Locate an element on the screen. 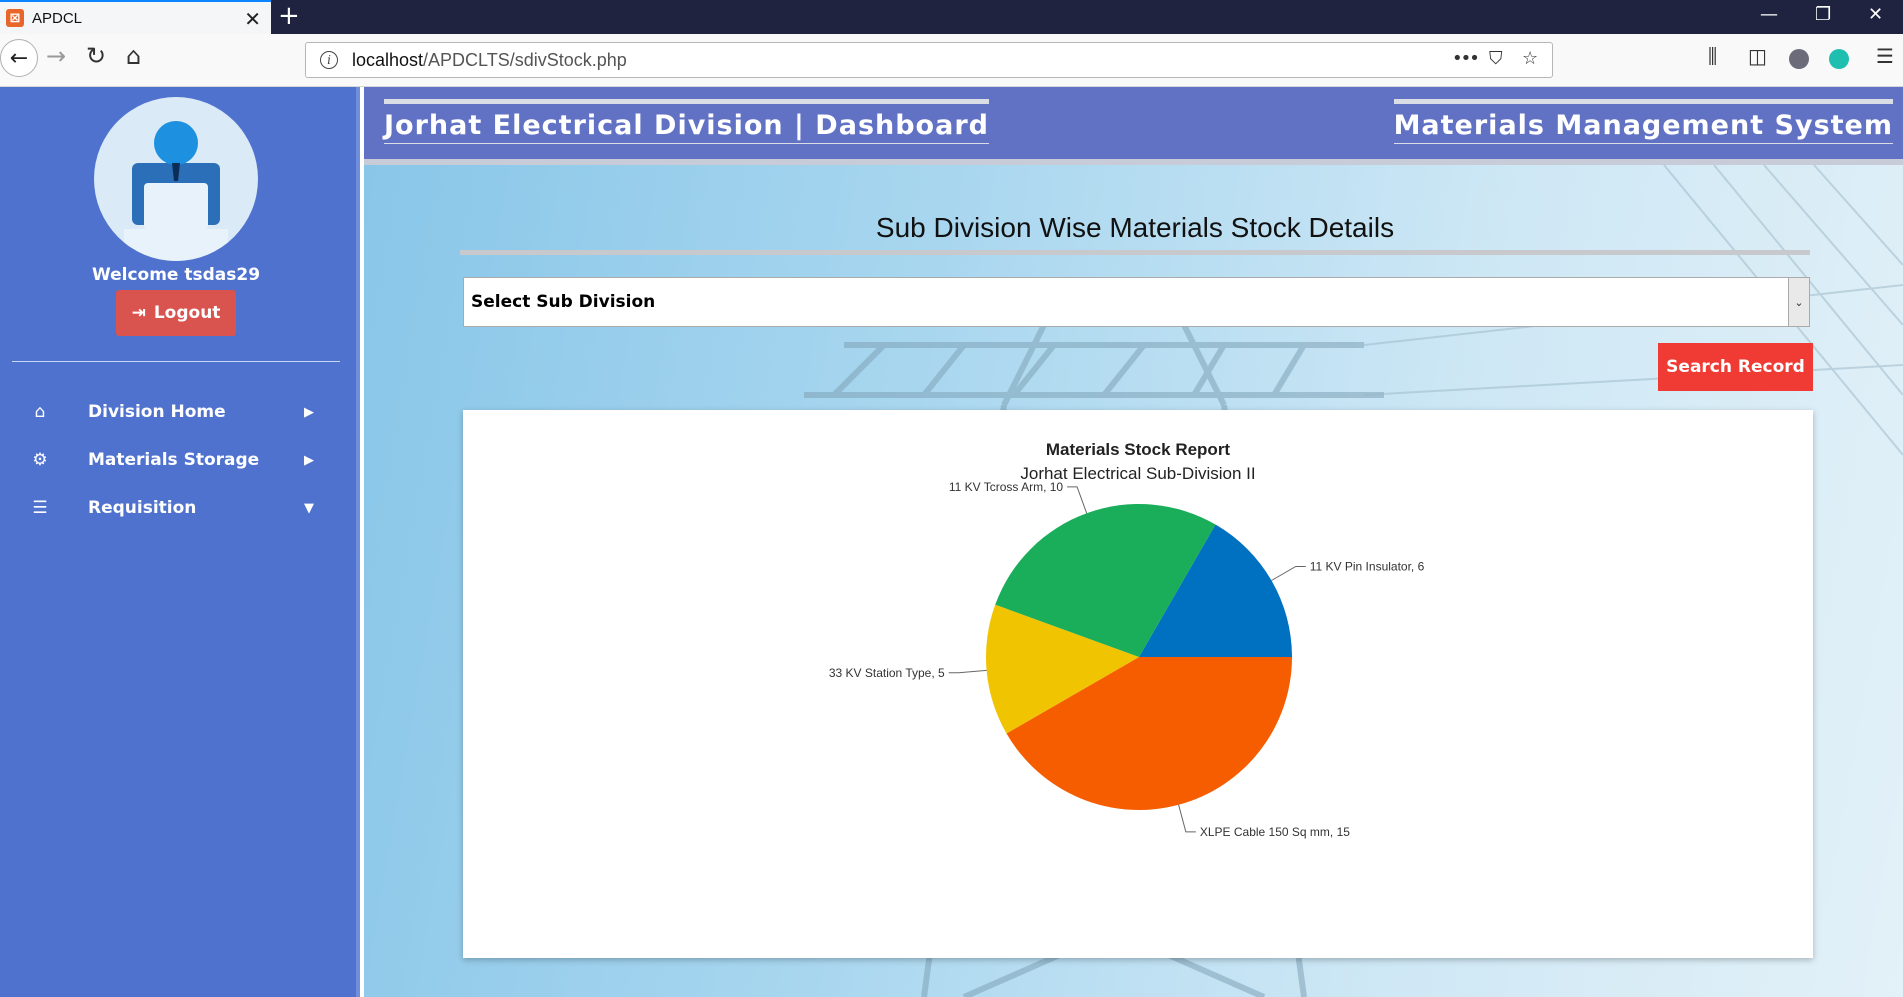 Image resolution: width=1903 pixels, height=997 pixels. sidebar-item-division-home: ⌂ Division Home ▶ is located at coordinates (176, 412).